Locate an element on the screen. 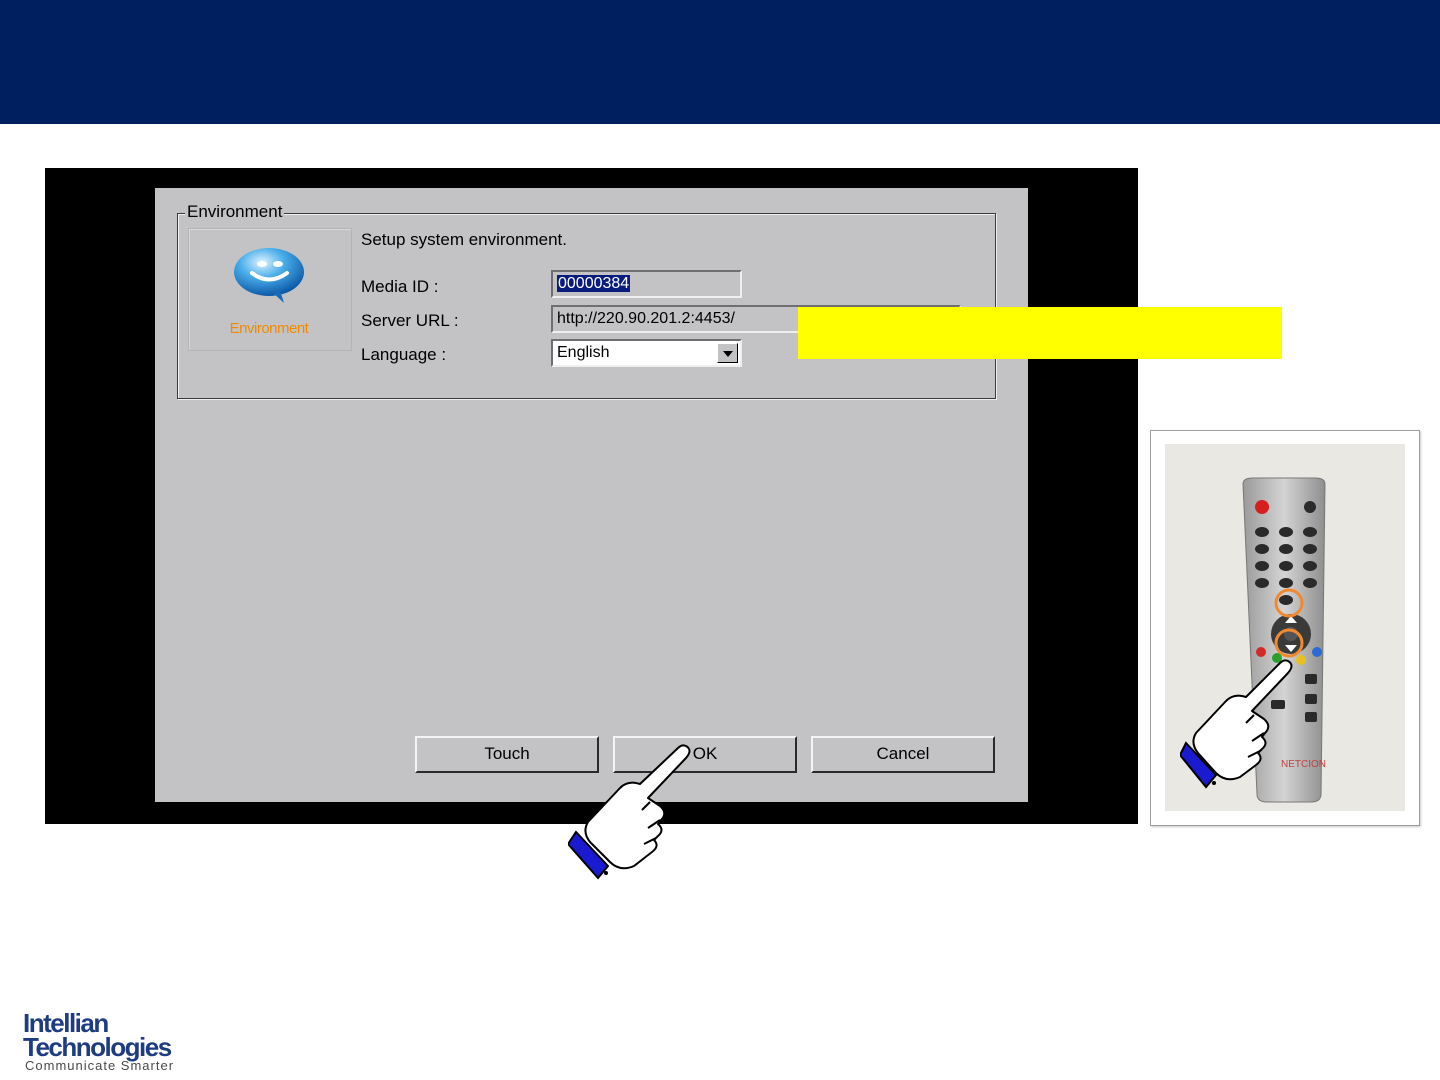 The image size is (1440, 1080). environment-icon-label: Environment is located at coordinates (269, 328).